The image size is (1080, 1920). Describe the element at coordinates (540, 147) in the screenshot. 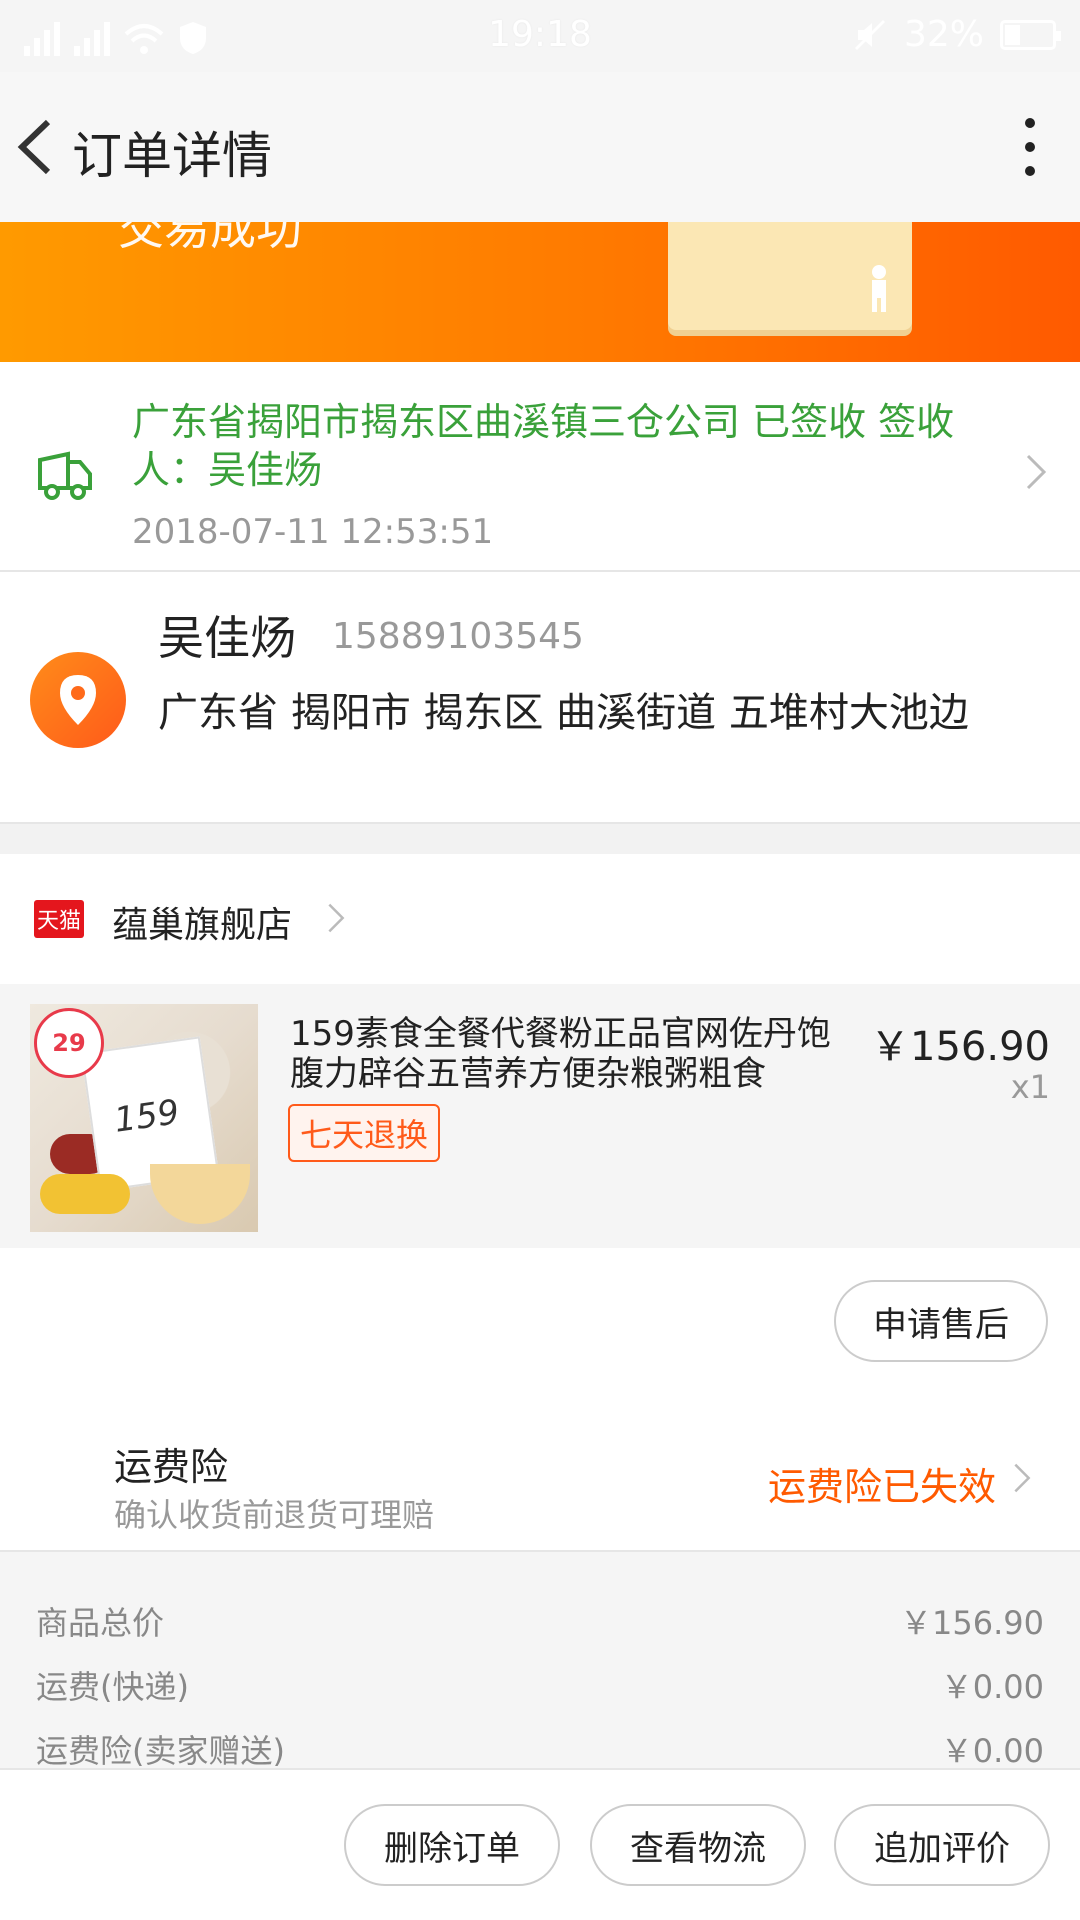

I see `top-nav-bar: 订单详情` at that location.